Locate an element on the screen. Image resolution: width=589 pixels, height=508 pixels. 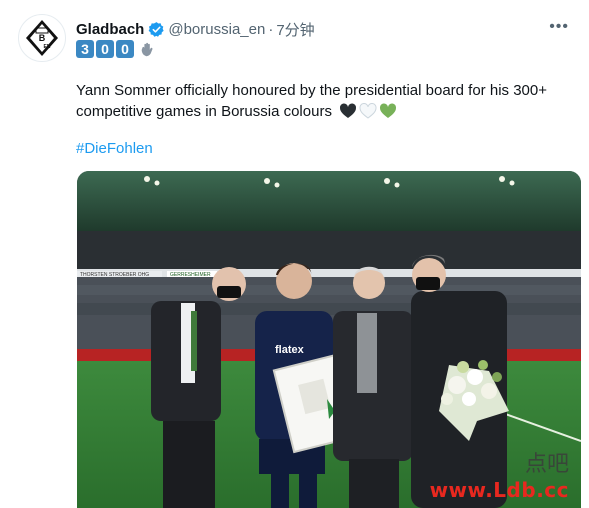
borussia-logo-icon: B EN is located at coordinates (42, 38).